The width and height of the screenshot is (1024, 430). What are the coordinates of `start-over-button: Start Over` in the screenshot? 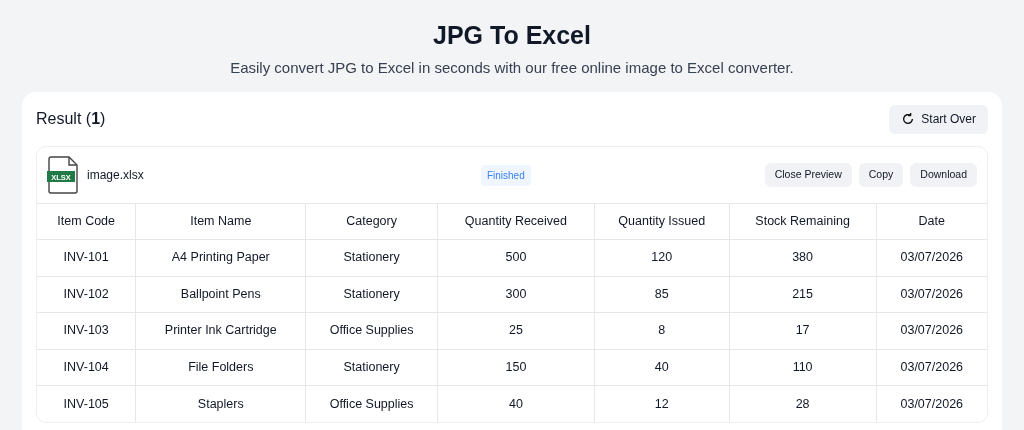 It's located at (938, 119).